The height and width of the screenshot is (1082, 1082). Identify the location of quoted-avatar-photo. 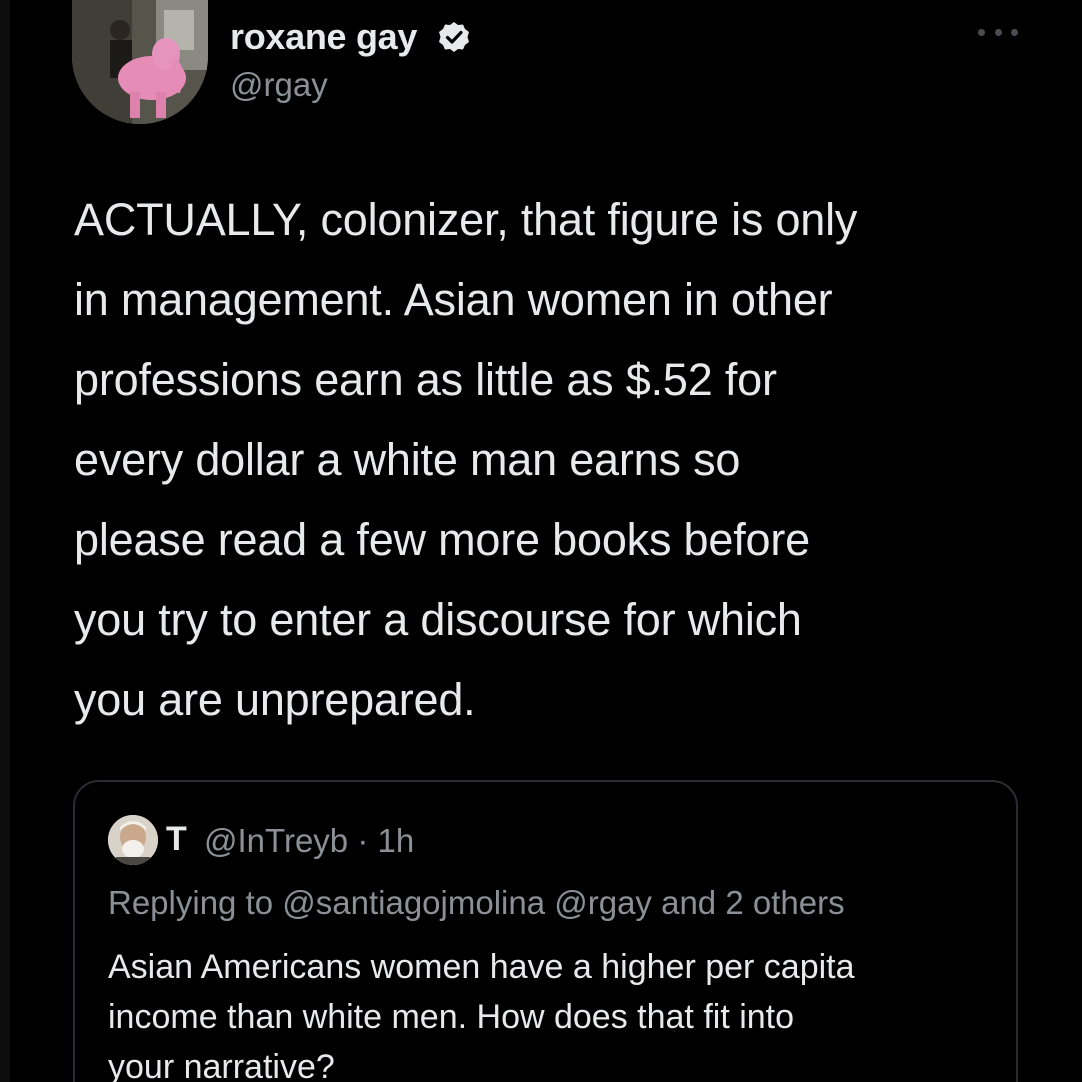
(133, 840).